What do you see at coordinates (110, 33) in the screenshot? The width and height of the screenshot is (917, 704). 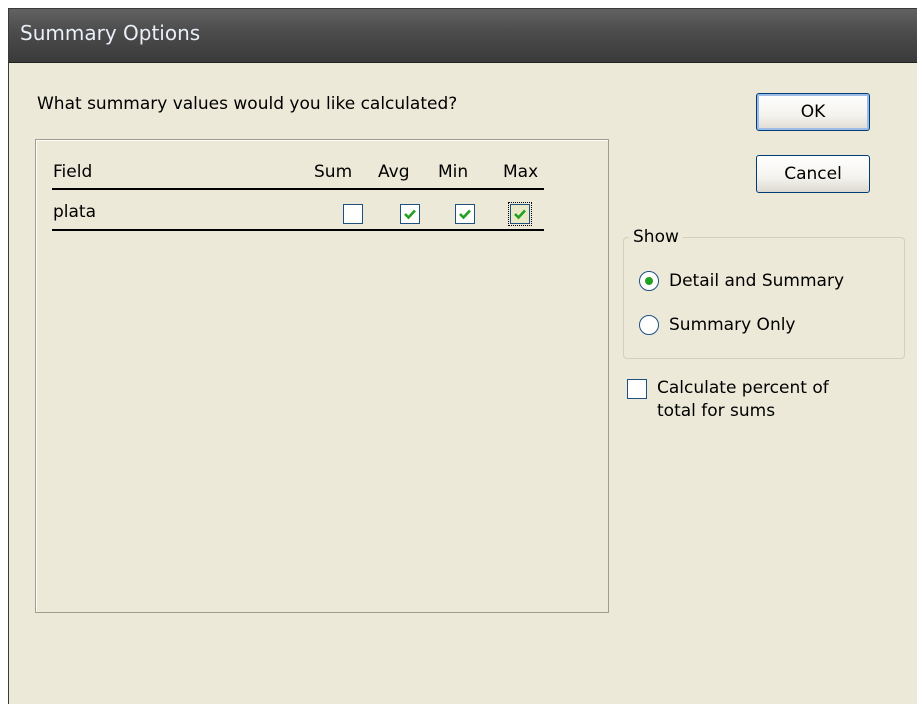 I see `dialog-title: Summary Options` at bounding box center [110, 33].